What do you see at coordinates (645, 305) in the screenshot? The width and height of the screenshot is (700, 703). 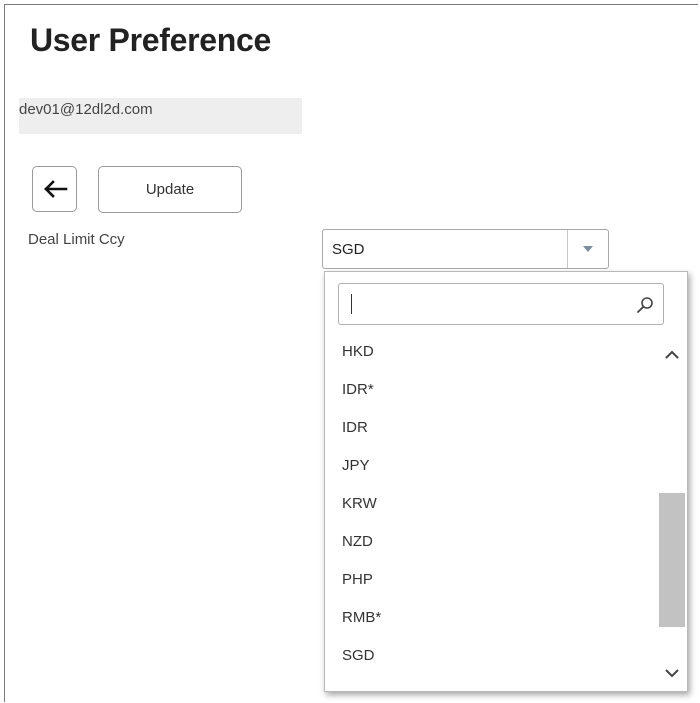 I see `search-icon` at bounding box center [645, 305].